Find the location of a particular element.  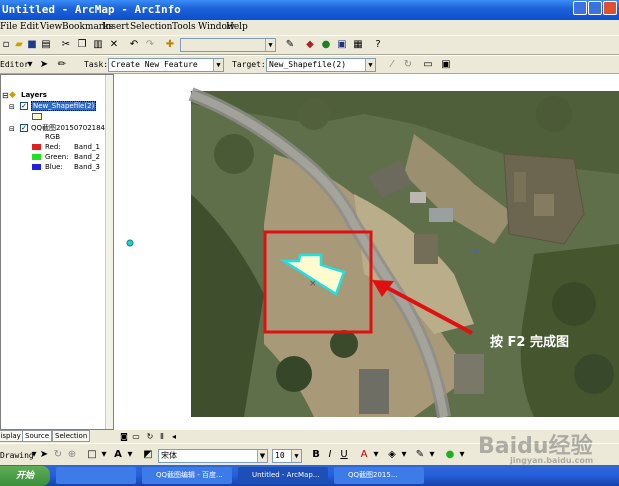

toc-tabs: Display Source Selection is located at coordinates (57, 436).